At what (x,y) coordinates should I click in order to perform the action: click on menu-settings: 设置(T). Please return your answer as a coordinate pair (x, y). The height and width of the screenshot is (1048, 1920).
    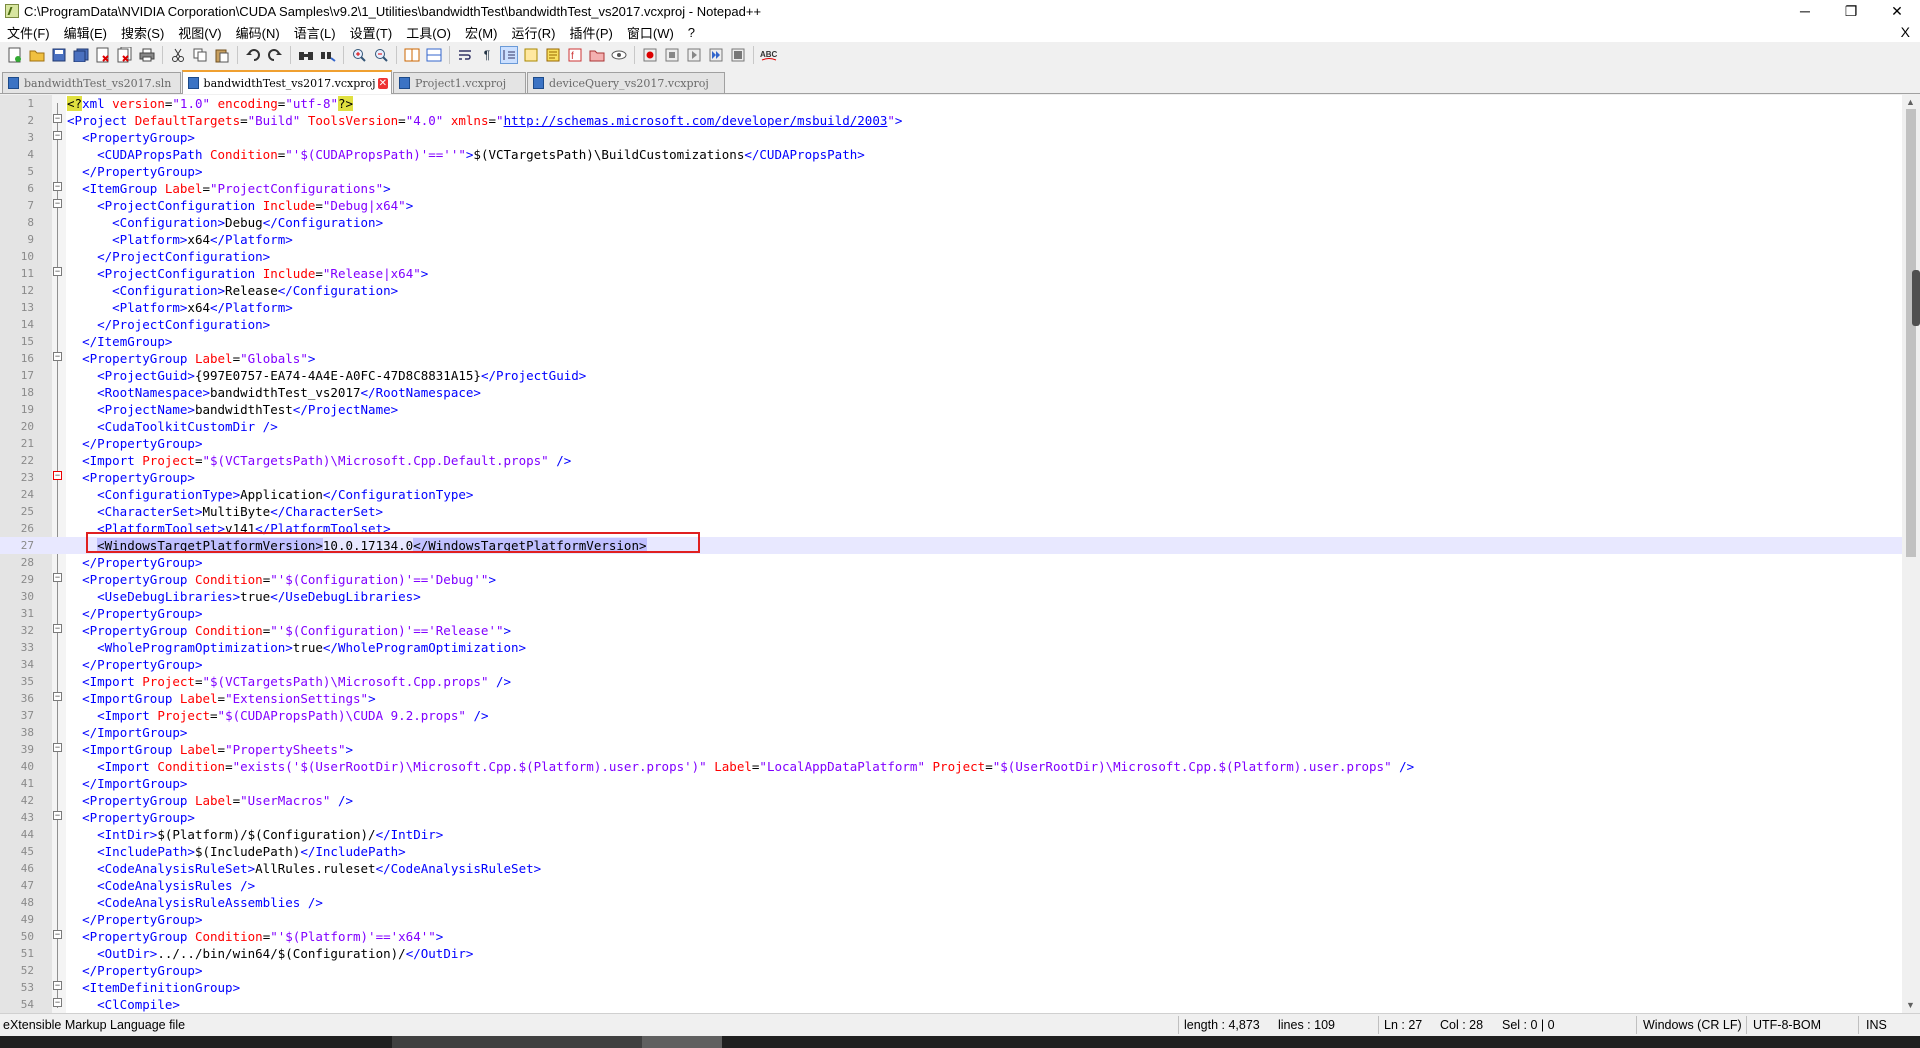
    Looking at the image, I should click on (371, 32).